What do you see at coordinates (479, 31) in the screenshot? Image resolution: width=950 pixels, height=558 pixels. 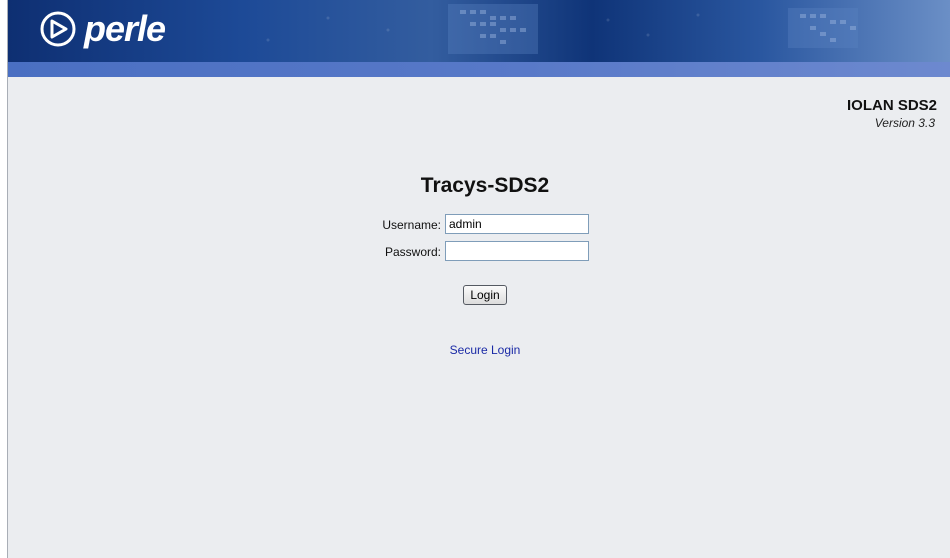 I see `header-banner: perle` at bounding box center [479, 31].